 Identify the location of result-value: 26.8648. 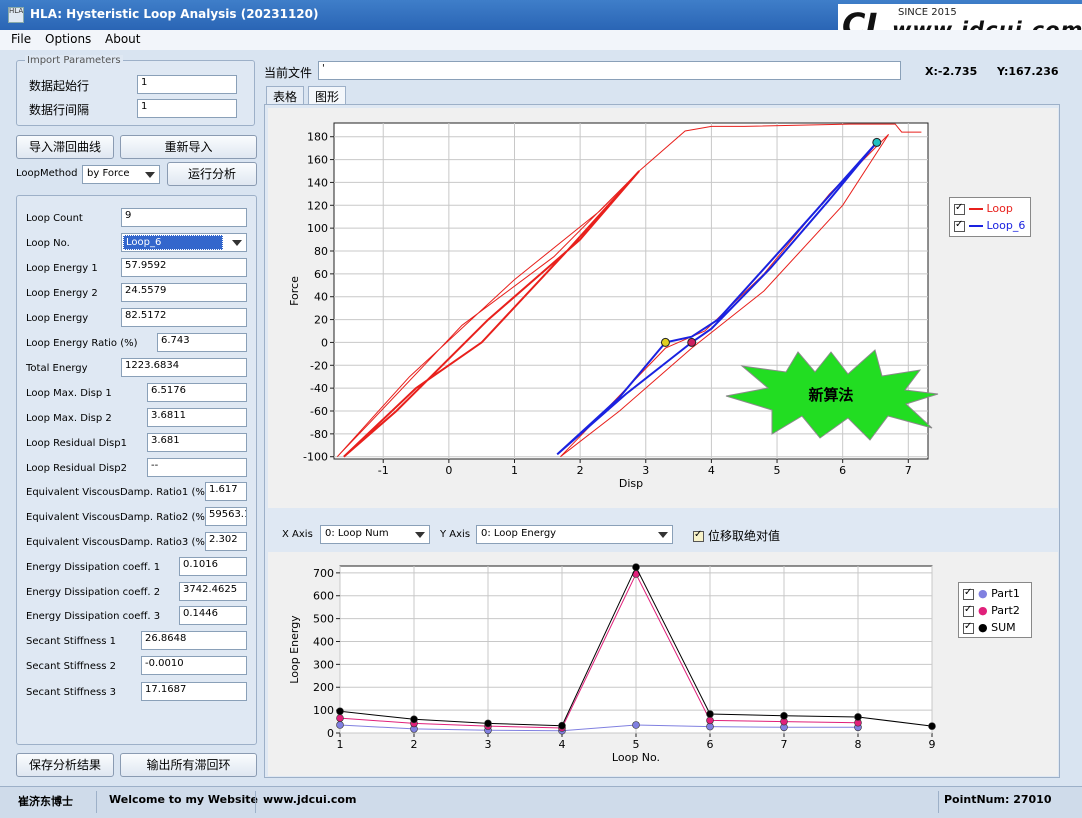
(194, 640).